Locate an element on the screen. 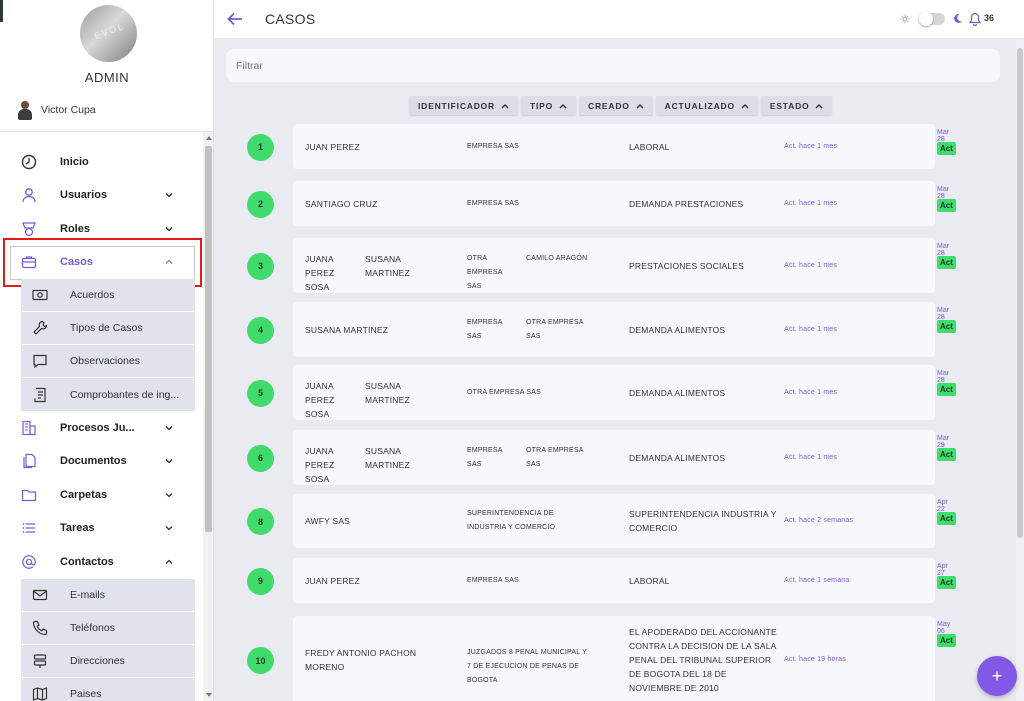 The height and width of the screenshot is (701, 1024). submenu-item-label: Observaciones is located at coordinates (105, 361).